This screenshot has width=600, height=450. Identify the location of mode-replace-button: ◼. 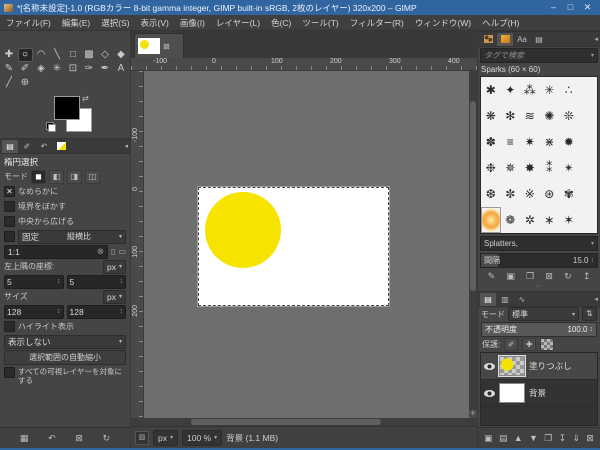
(38, 176).